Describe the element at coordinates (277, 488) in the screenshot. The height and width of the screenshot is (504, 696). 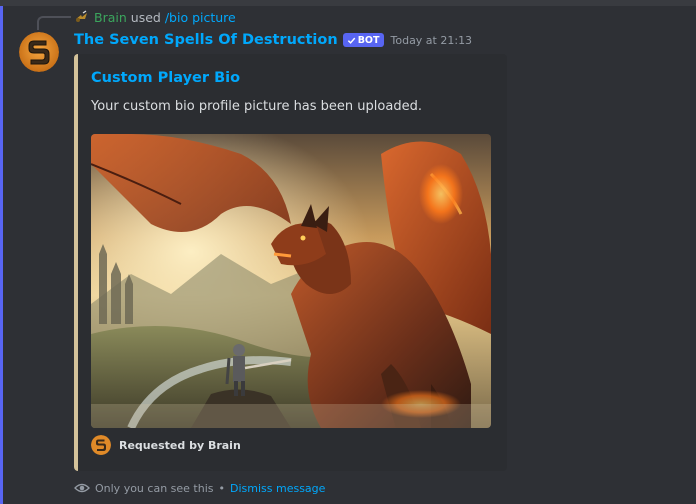
I see `dismiss-message-link: Dismiss message` at that location.